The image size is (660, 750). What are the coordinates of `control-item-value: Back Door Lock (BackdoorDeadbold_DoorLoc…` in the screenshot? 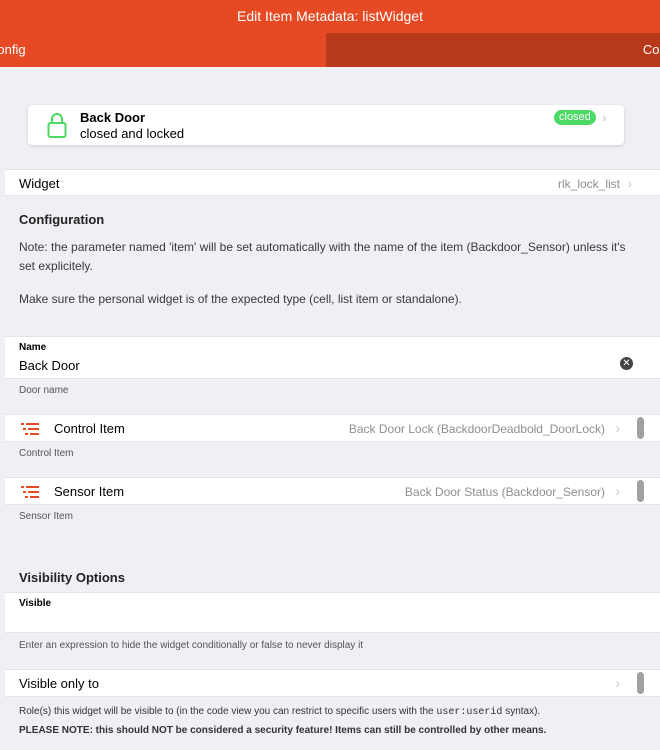 It's located at (476, 429).